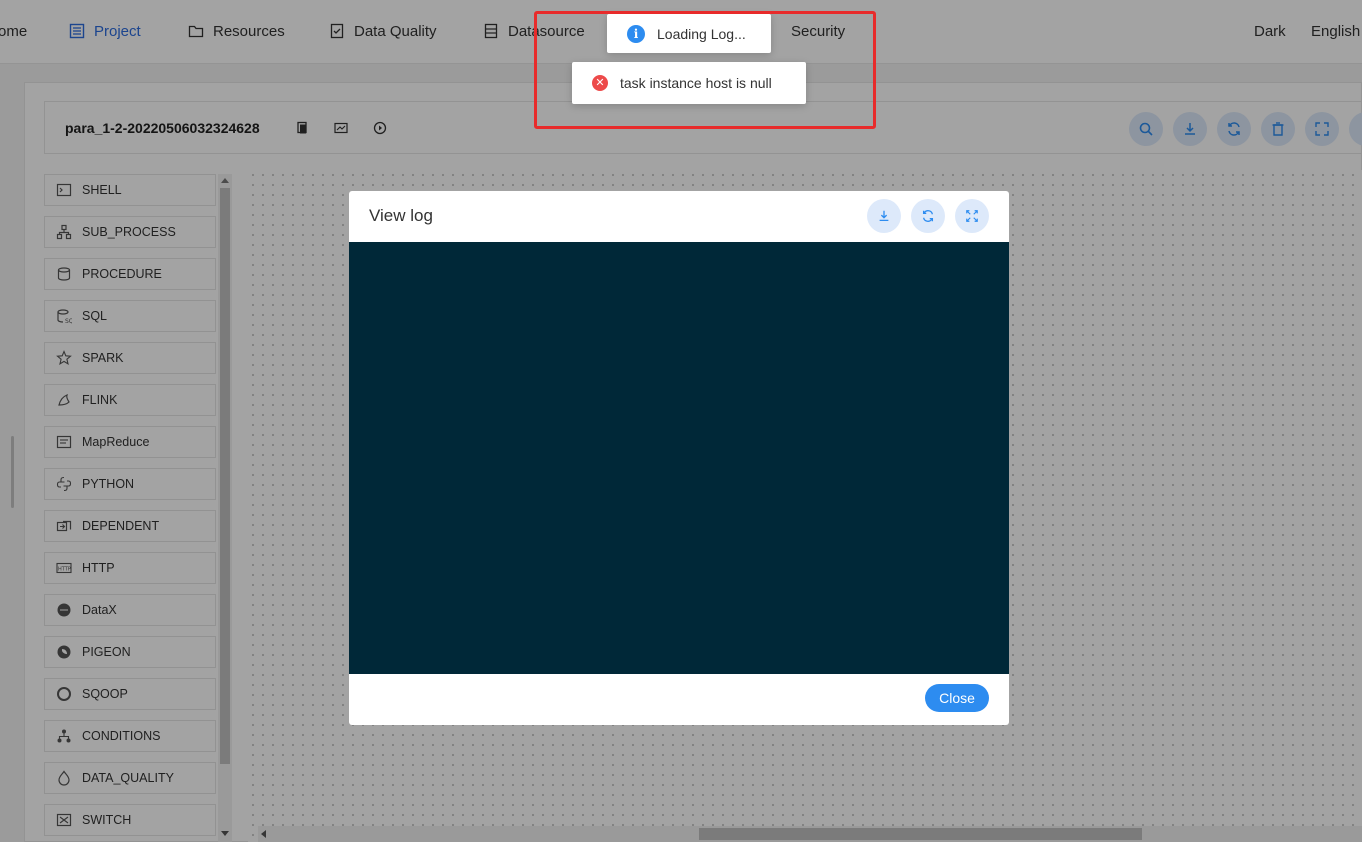 Image resolution: width=1362 pixels, height=842 pixels. I want to click on log-fullscreen-button, so click(972, 216).